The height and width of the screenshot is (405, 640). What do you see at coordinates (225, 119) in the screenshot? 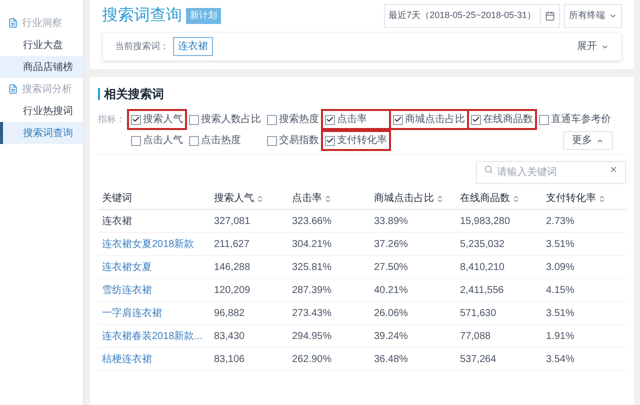
I see `metric-checkbox: 搜索人数占比` at bounding box center [225, 119].